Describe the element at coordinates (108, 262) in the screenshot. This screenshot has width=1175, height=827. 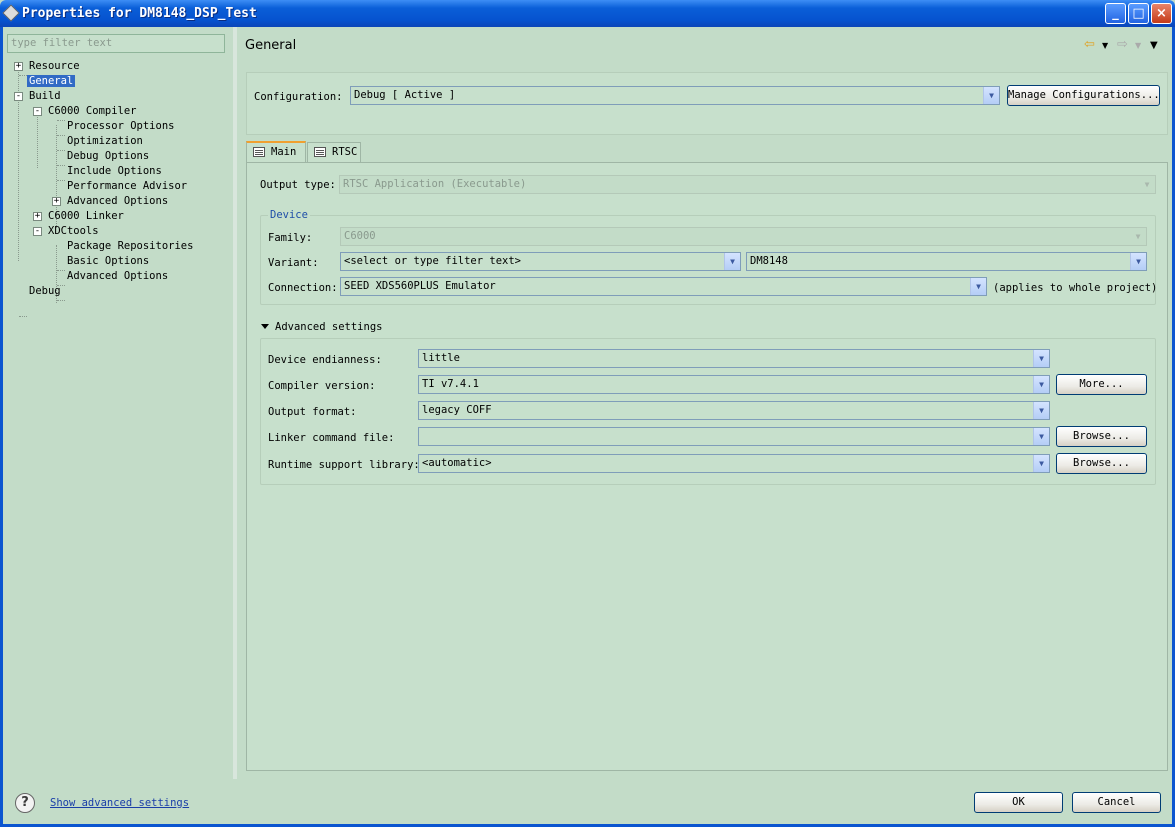
I see `tree-item-basic-options: Basic Options` at that location.